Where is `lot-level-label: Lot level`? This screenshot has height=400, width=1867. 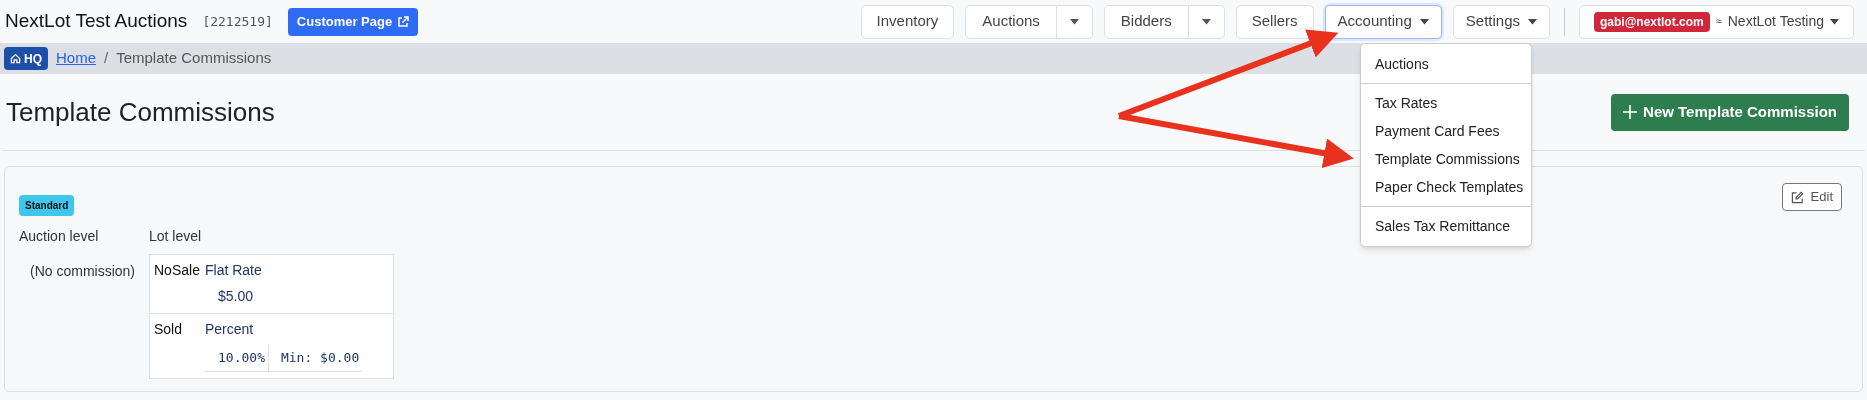 lot-level-label: Lot level is located at coordinates (176, 236).